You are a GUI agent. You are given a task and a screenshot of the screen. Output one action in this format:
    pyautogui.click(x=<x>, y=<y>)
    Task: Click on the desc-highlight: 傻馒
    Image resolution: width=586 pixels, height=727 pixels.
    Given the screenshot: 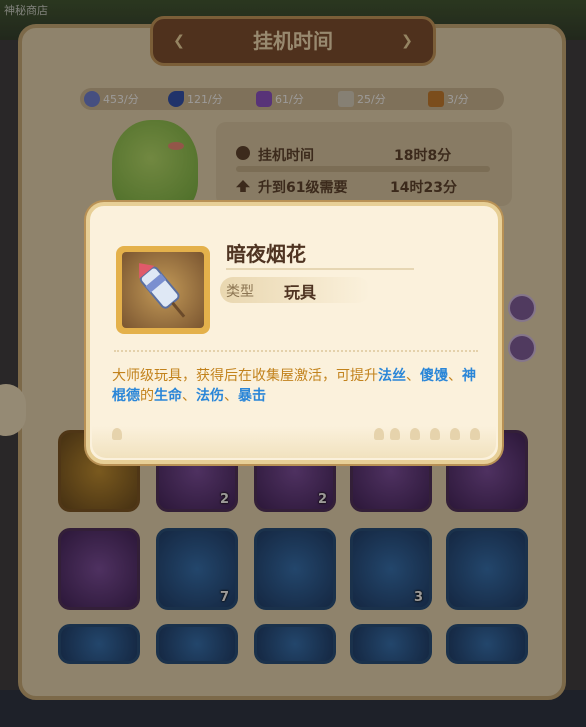 What is the action you would take?
    pyautogui.click(x=434, y=376)
    